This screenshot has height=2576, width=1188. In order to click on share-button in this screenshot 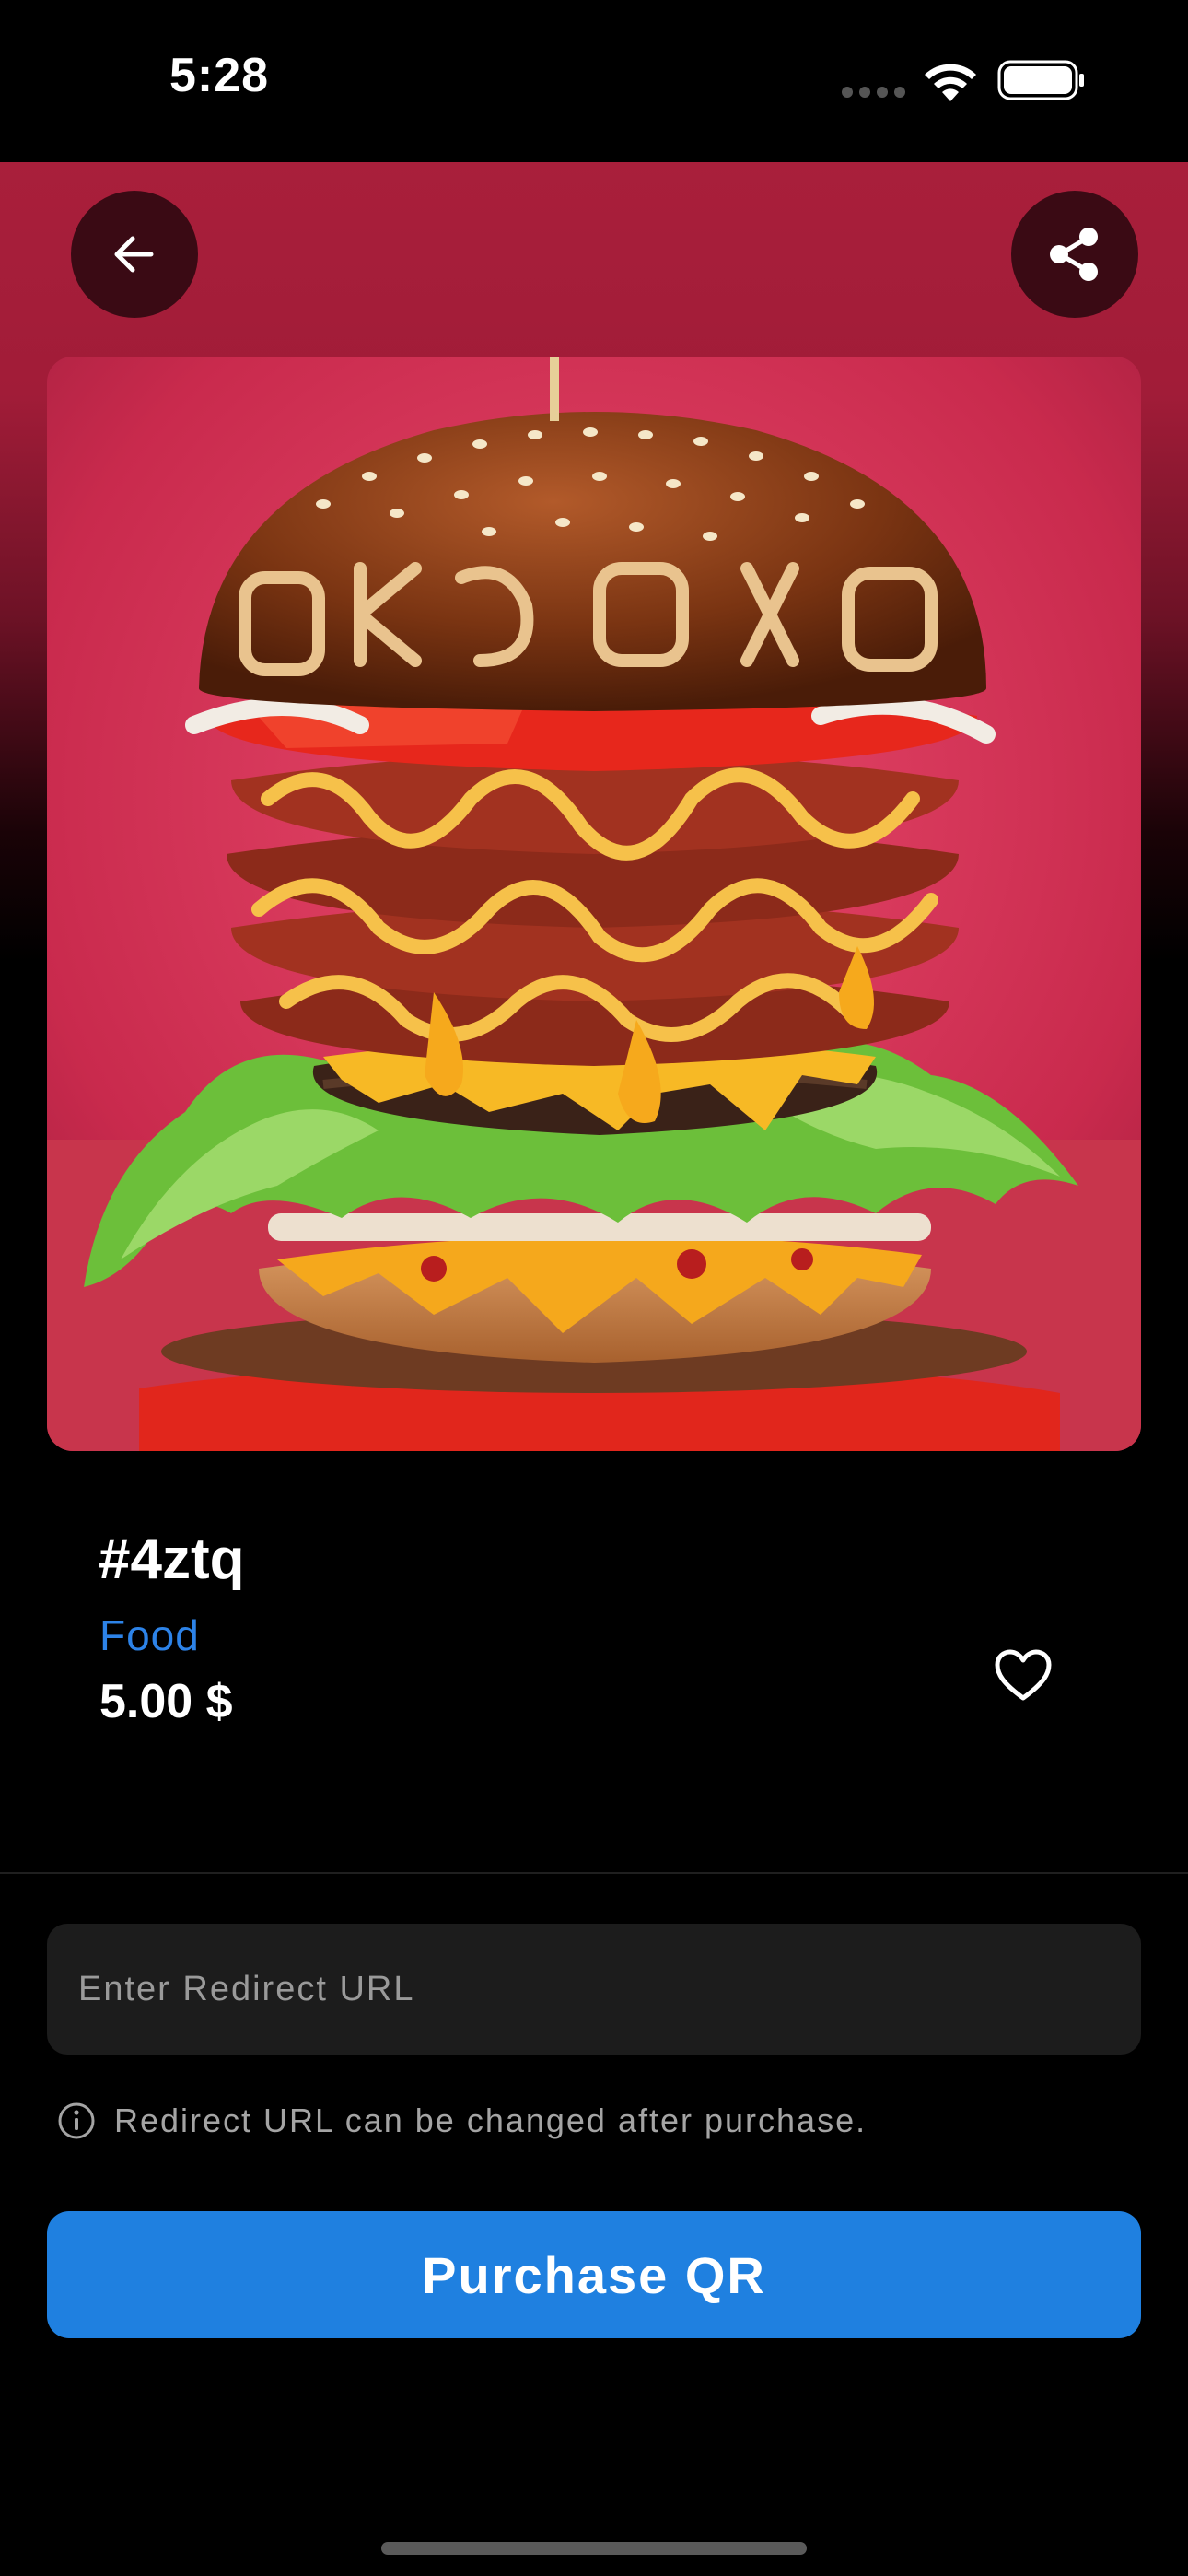, I will do `click(1074, 255)`.